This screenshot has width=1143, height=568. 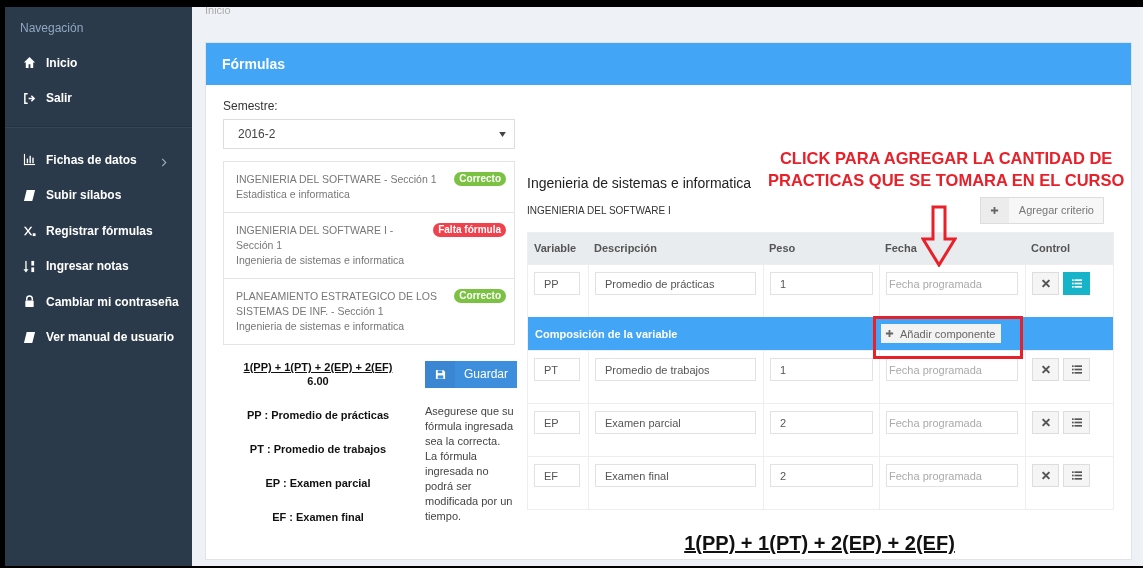 I want to click on column-header: Control, so click(x=1051, y=248).